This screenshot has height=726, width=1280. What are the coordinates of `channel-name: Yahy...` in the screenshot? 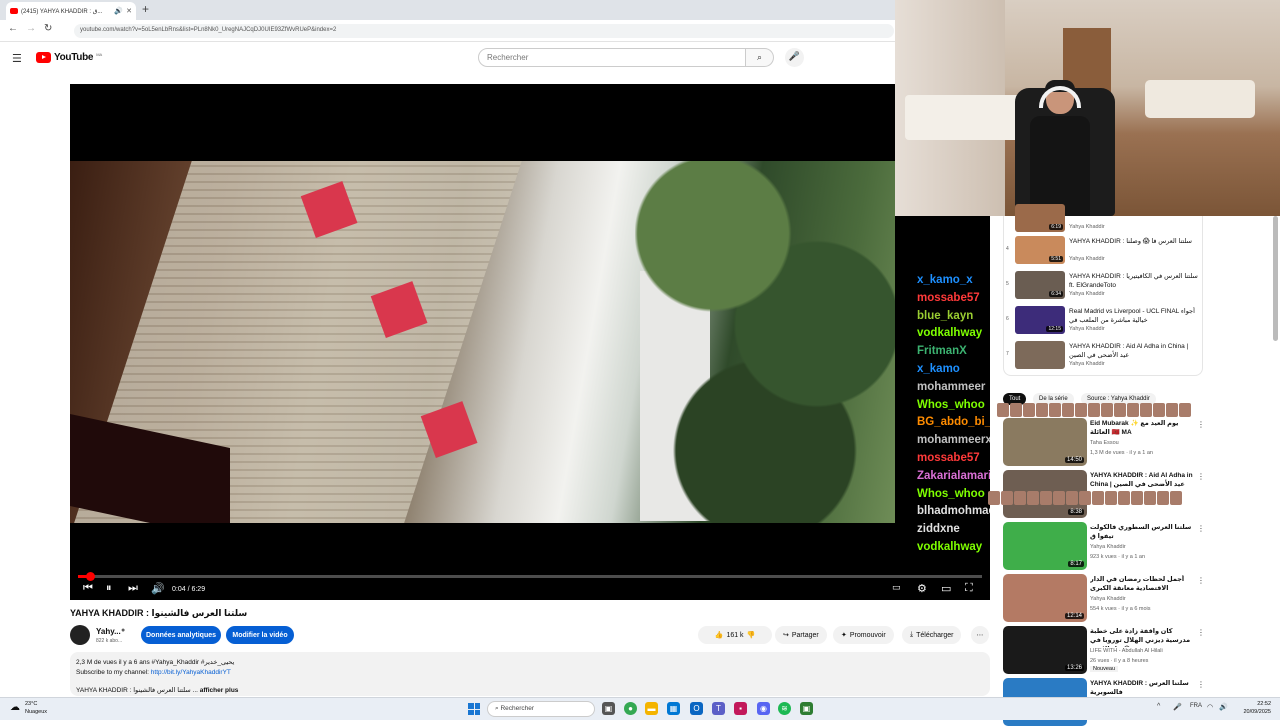 It's located at (108, 631).